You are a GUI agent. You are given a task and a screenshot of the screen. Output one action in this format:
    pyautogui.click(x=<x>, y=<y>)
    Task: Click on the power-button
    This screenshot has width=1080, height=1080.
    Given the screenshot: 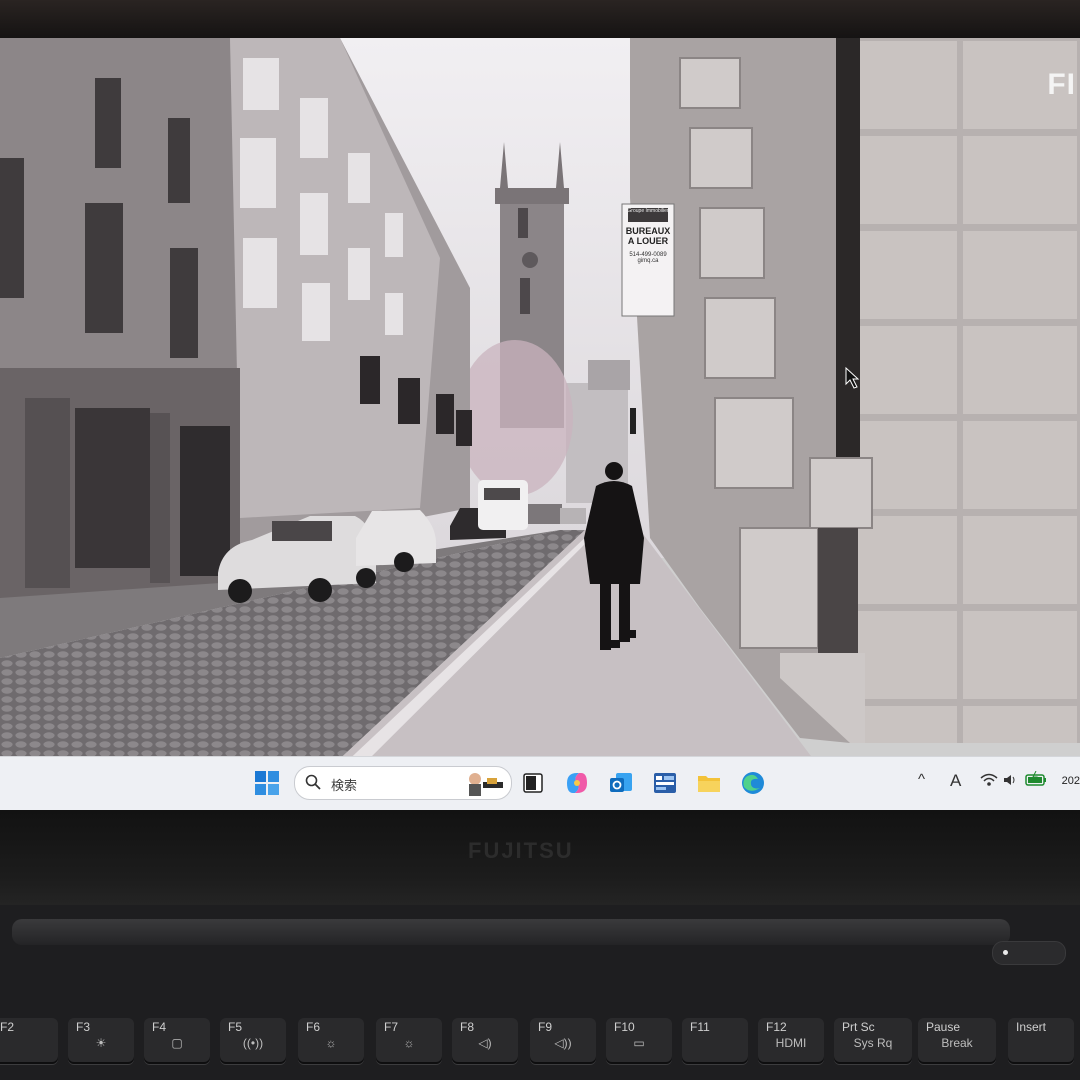 What is the action you would take?
    pyautogui.click(x=1029, y=953)
    